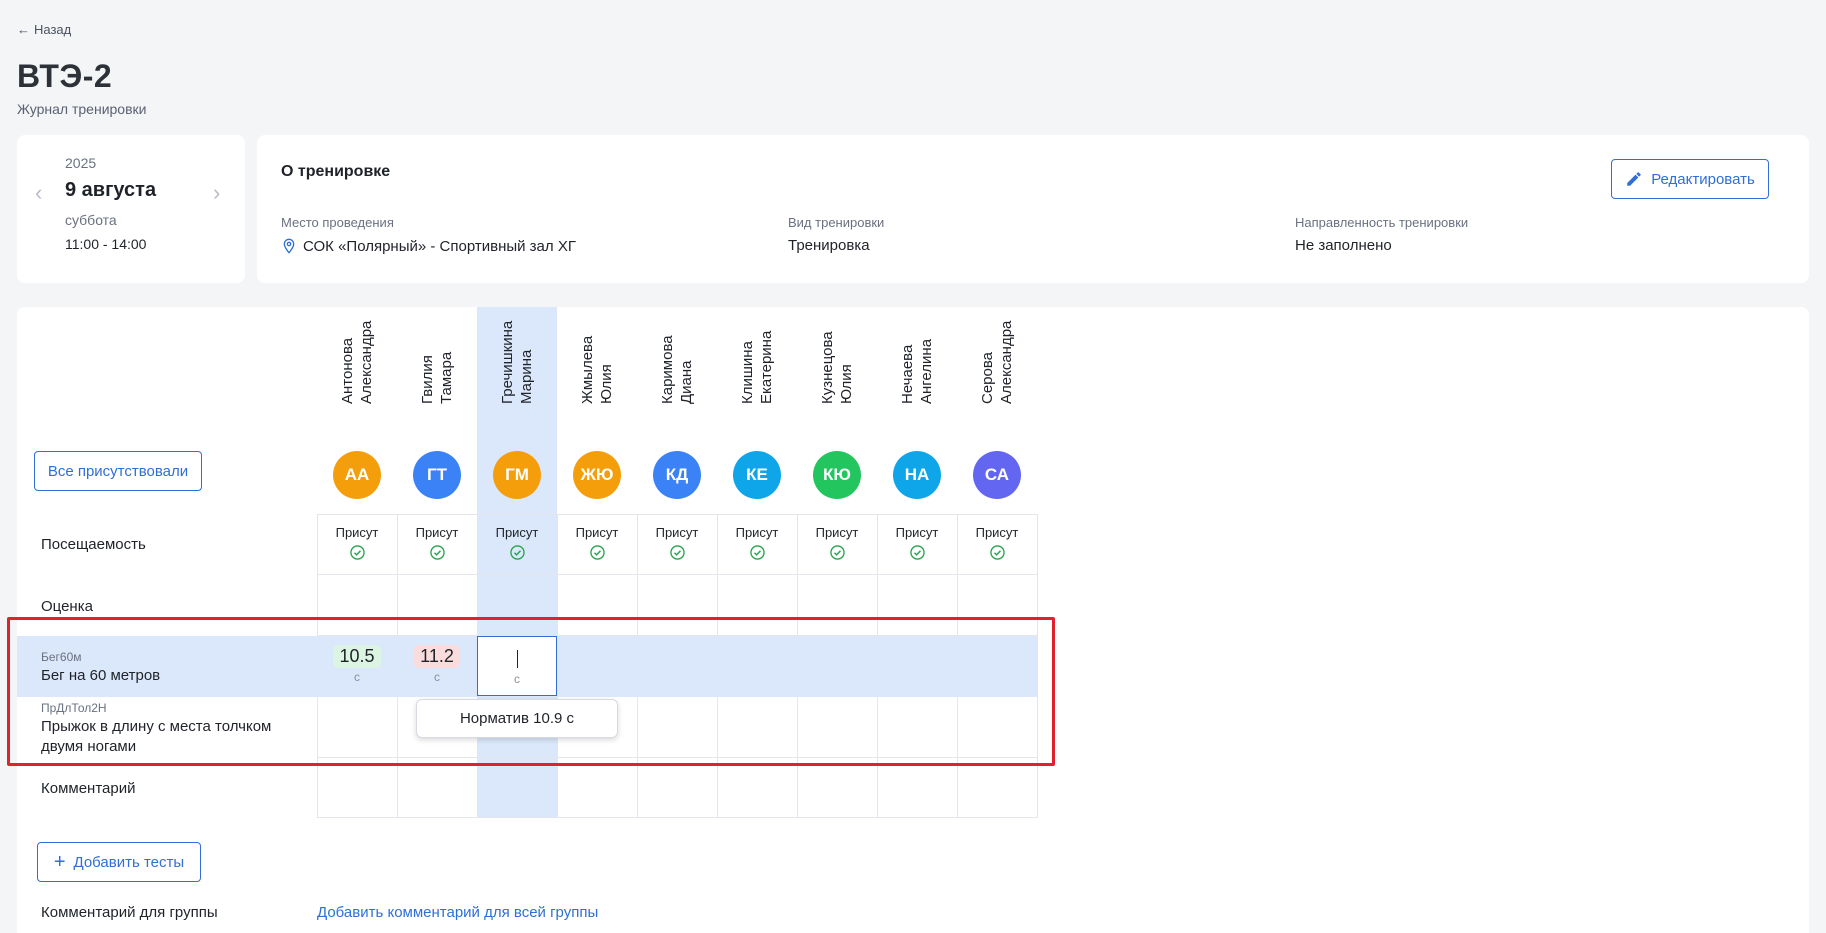 This screenshot has width=1826, height=933. What do you see at coordinates (517, 411) in the screenshot?
I see `athlete-header: Гречишкина Марина ГМ` at bounding box center [517, 411].